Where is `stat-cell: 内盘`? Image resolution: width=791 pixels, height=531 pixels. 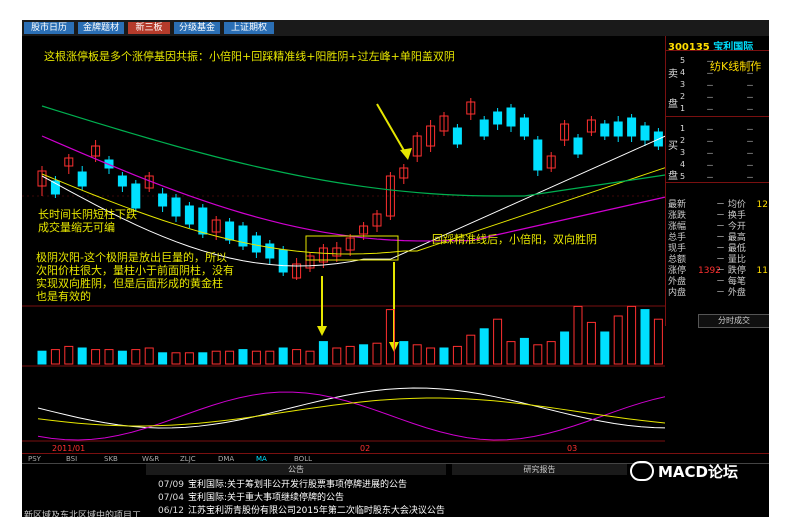
stat-cell: 内盘 is located at coordinates (677, 293).